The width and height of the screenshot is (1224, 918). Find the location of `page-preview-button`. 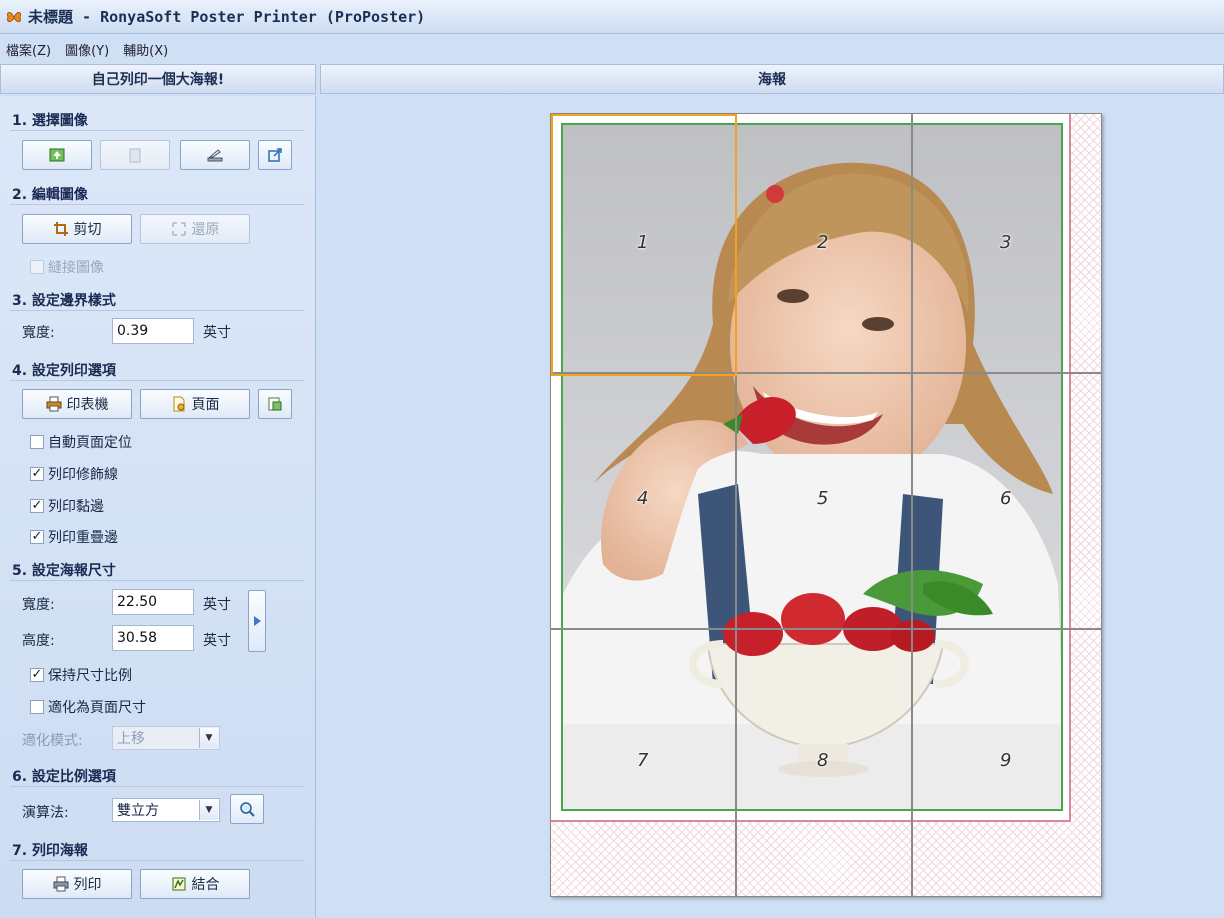

page-preview-button is located at coordinates (275, 404).